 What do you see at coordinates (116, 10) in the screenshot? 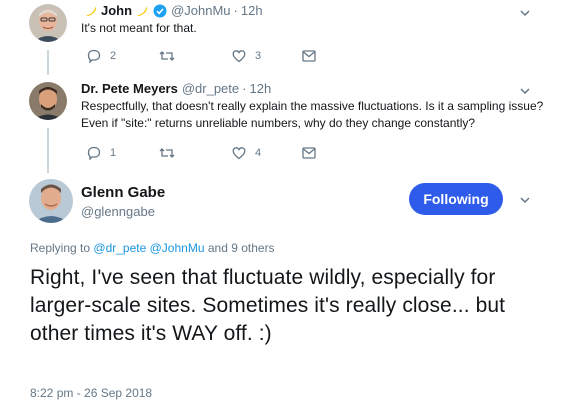
I see `author-name: John` at bounding box center [116, 10].